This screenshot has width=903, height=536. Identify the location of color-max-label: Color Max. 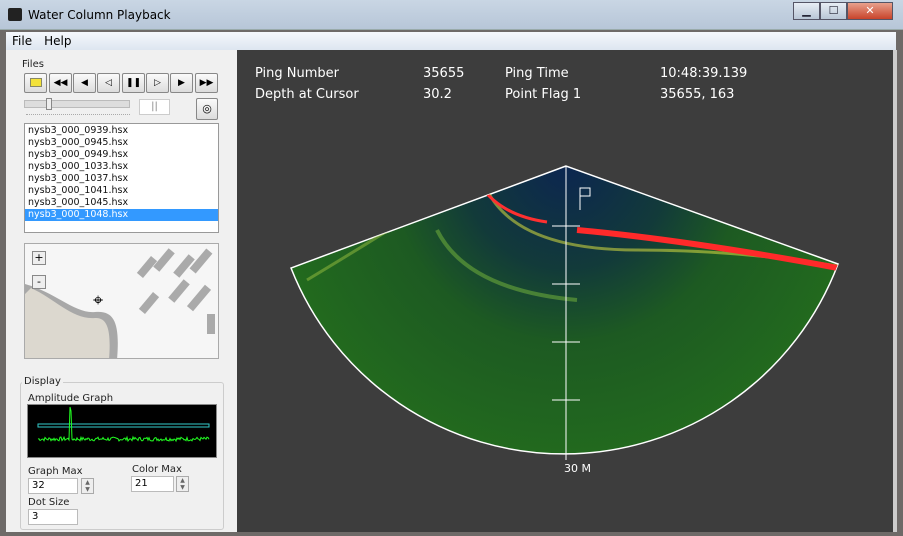
(157, 469).